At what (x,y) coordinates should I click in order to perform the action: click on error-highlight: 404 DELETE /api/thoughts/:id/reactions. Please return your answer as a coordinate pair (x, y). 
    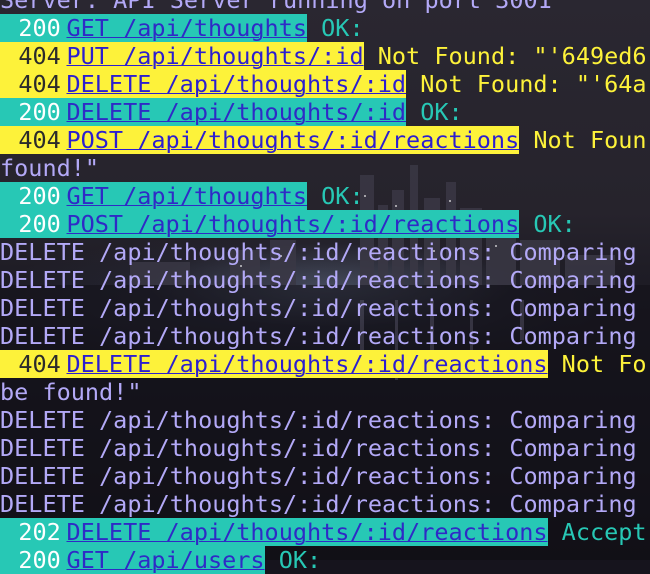
    Looking at the image, I should click on (274, 364).